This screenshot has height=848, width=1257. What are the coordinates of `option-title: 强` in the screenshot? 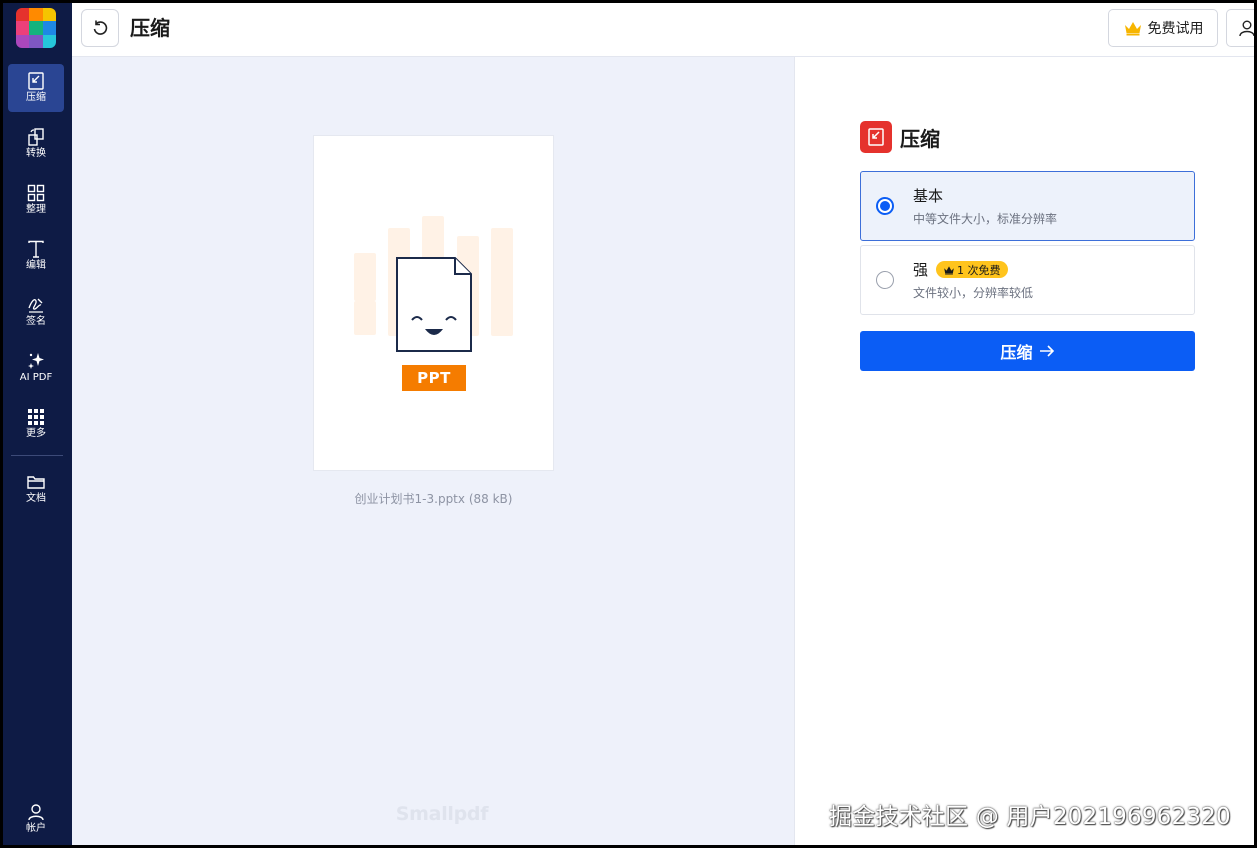 It's located at (921, 270).